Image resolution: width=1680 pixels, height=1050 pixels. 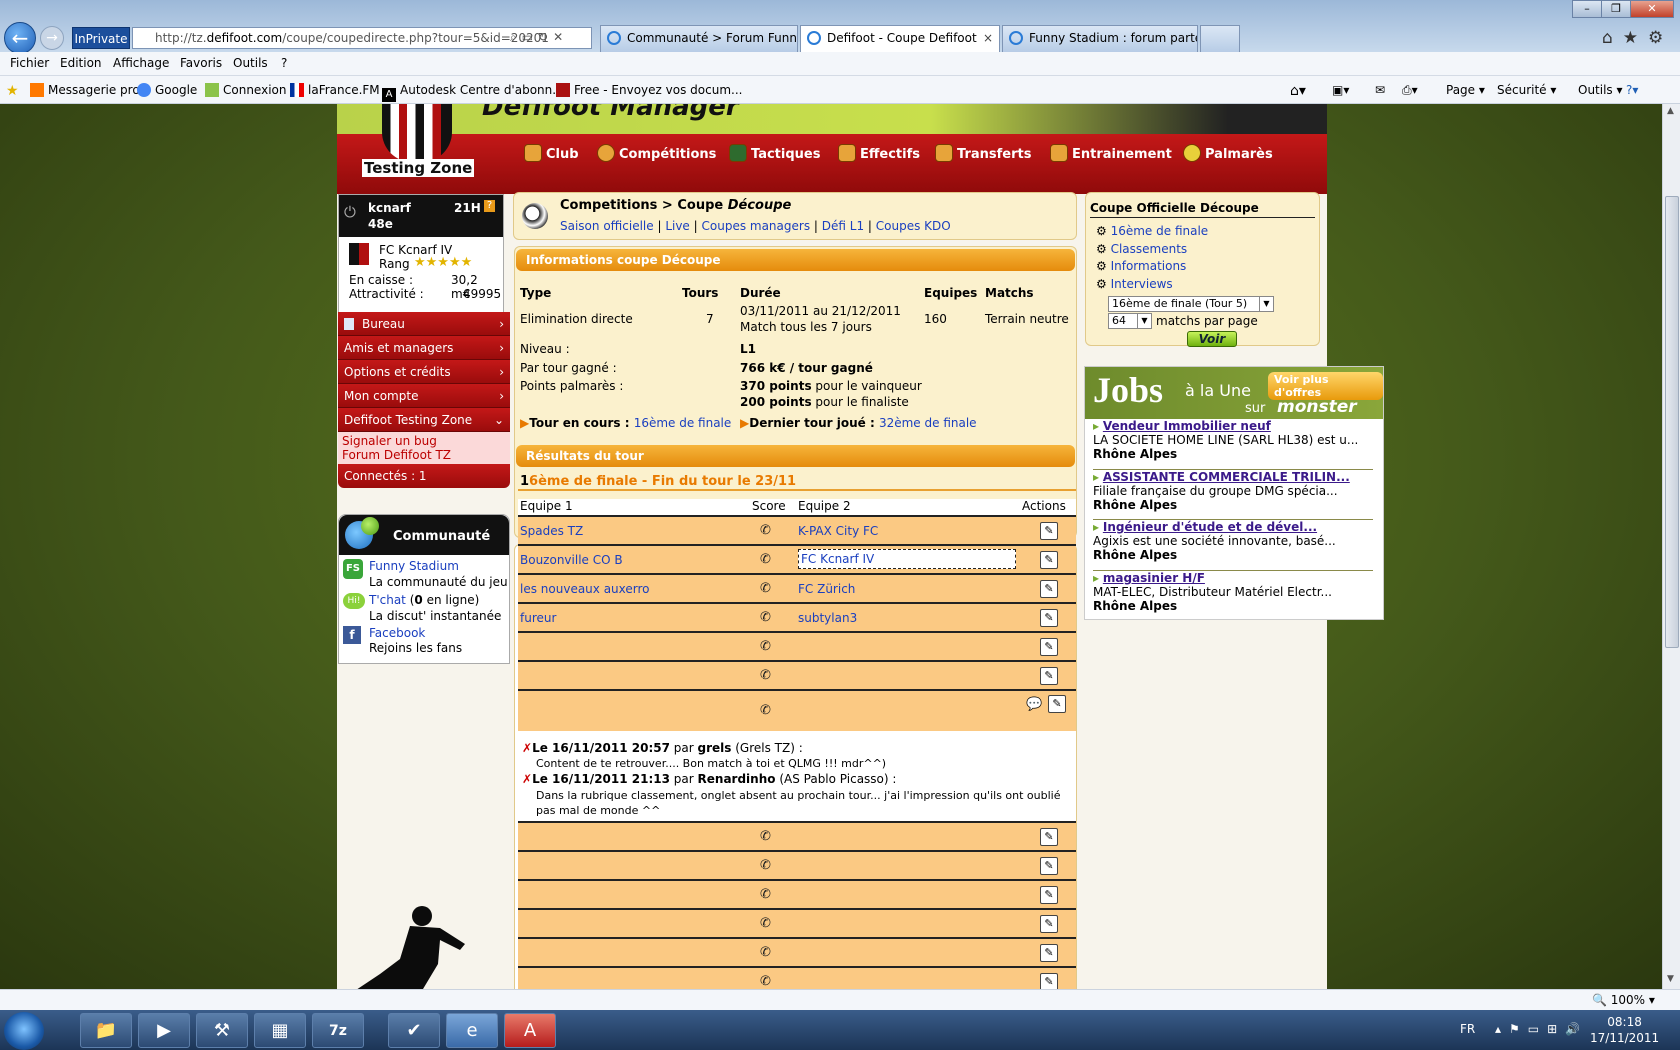 I want to click on link-interviews: Interviews, so click(x=1142, y=284).